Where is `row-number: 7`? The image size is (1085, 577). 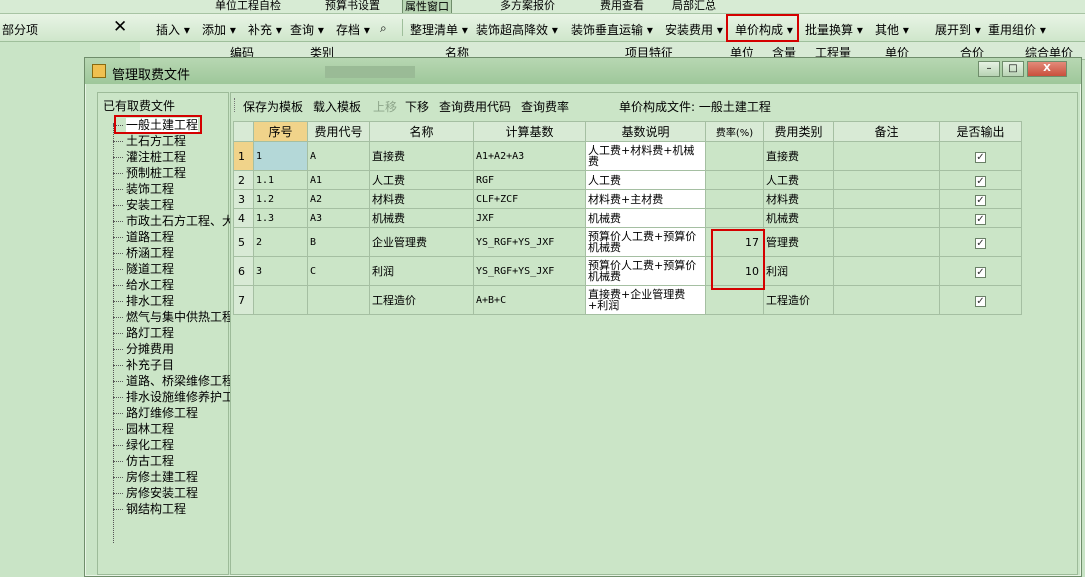
row-number: 7 is located at coordinates (243, 300).